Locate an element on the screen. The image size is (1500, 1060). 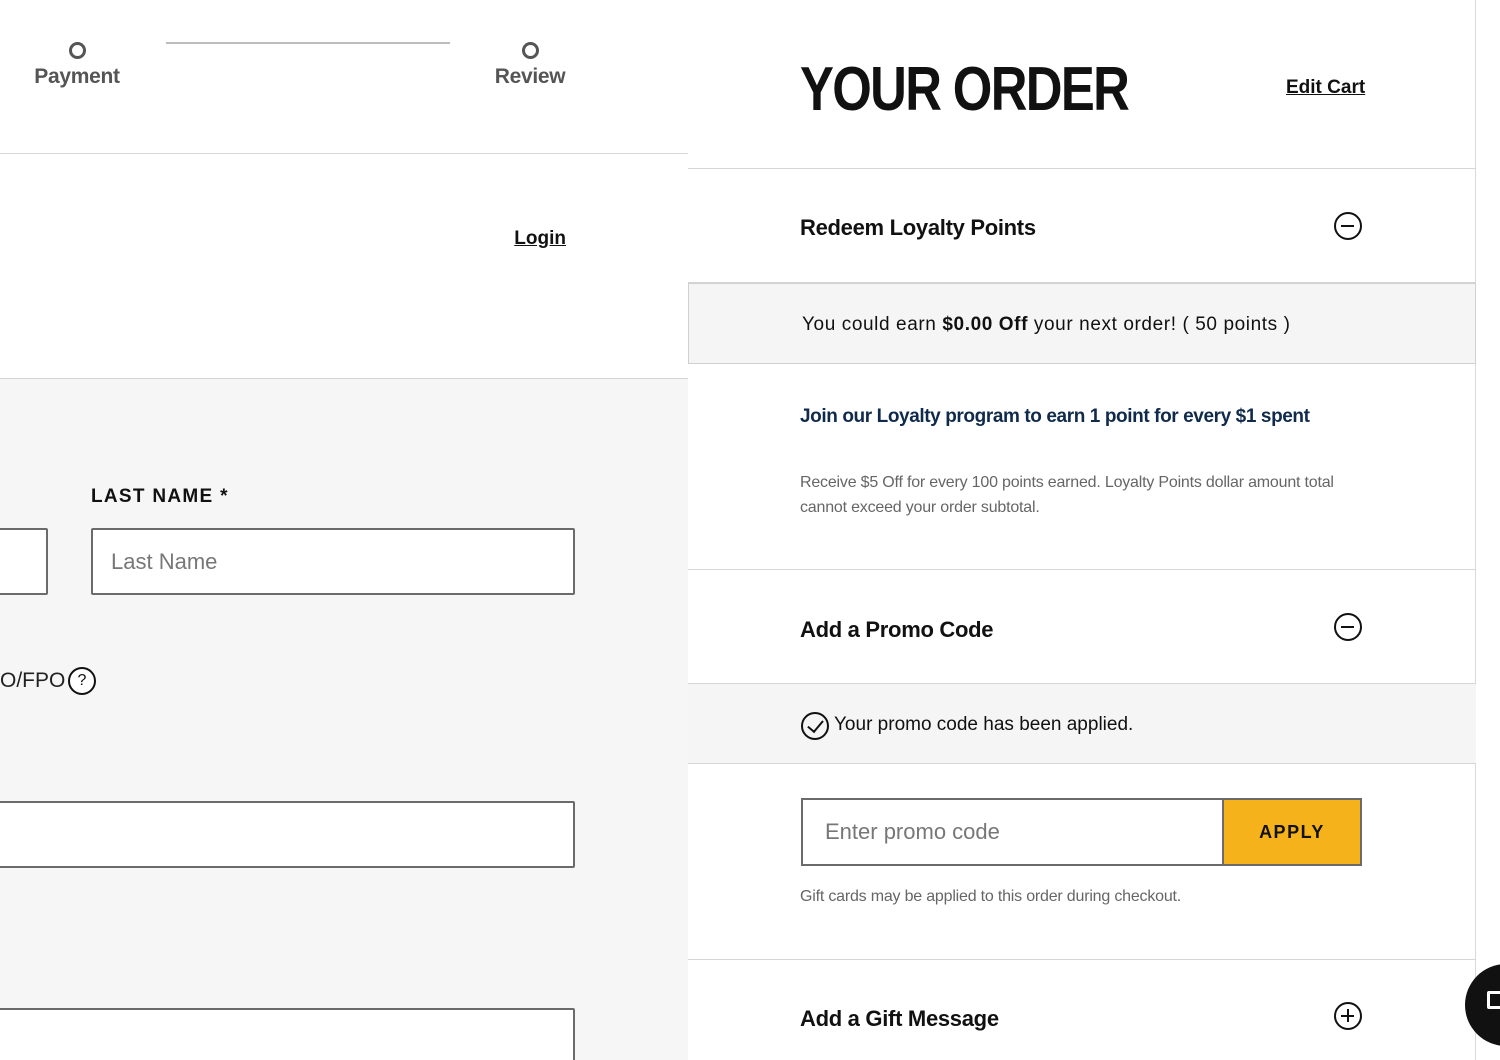
apply-button: APPLY is located at coordinates (1292, 832).